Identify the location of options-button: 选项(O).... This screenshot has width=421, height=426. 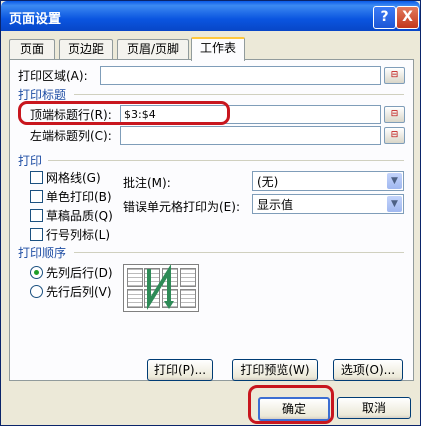
(368, 370).